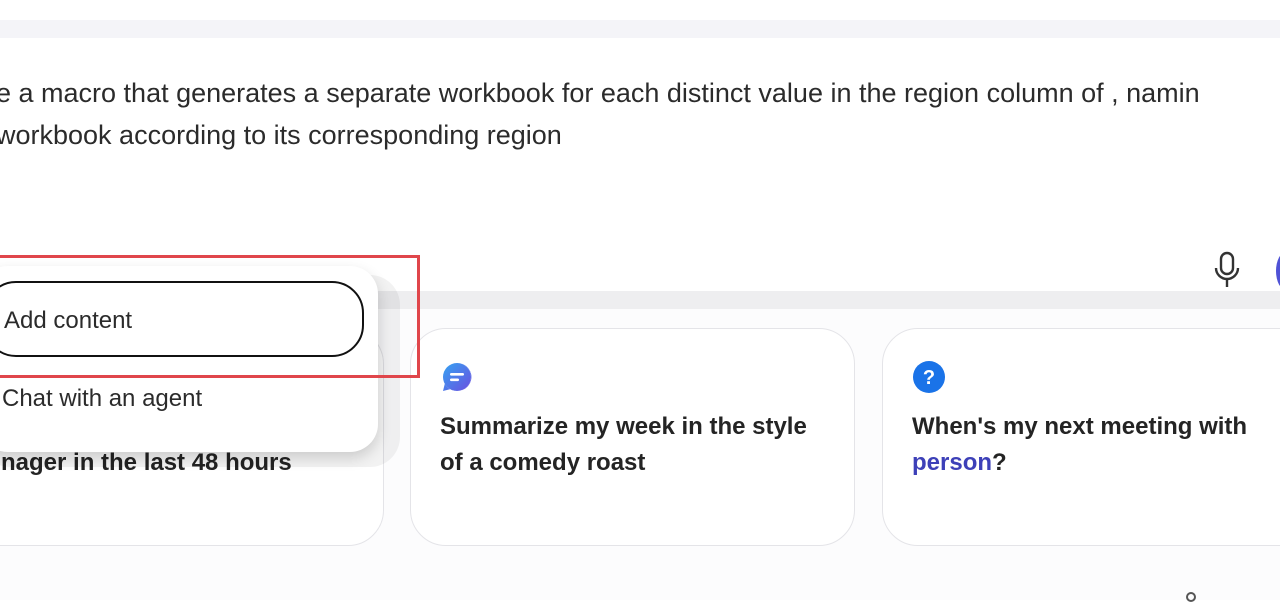  Describe the element at coordinates (457, 377) in the screenshot. I see `chat-bubble-icon` at that location.